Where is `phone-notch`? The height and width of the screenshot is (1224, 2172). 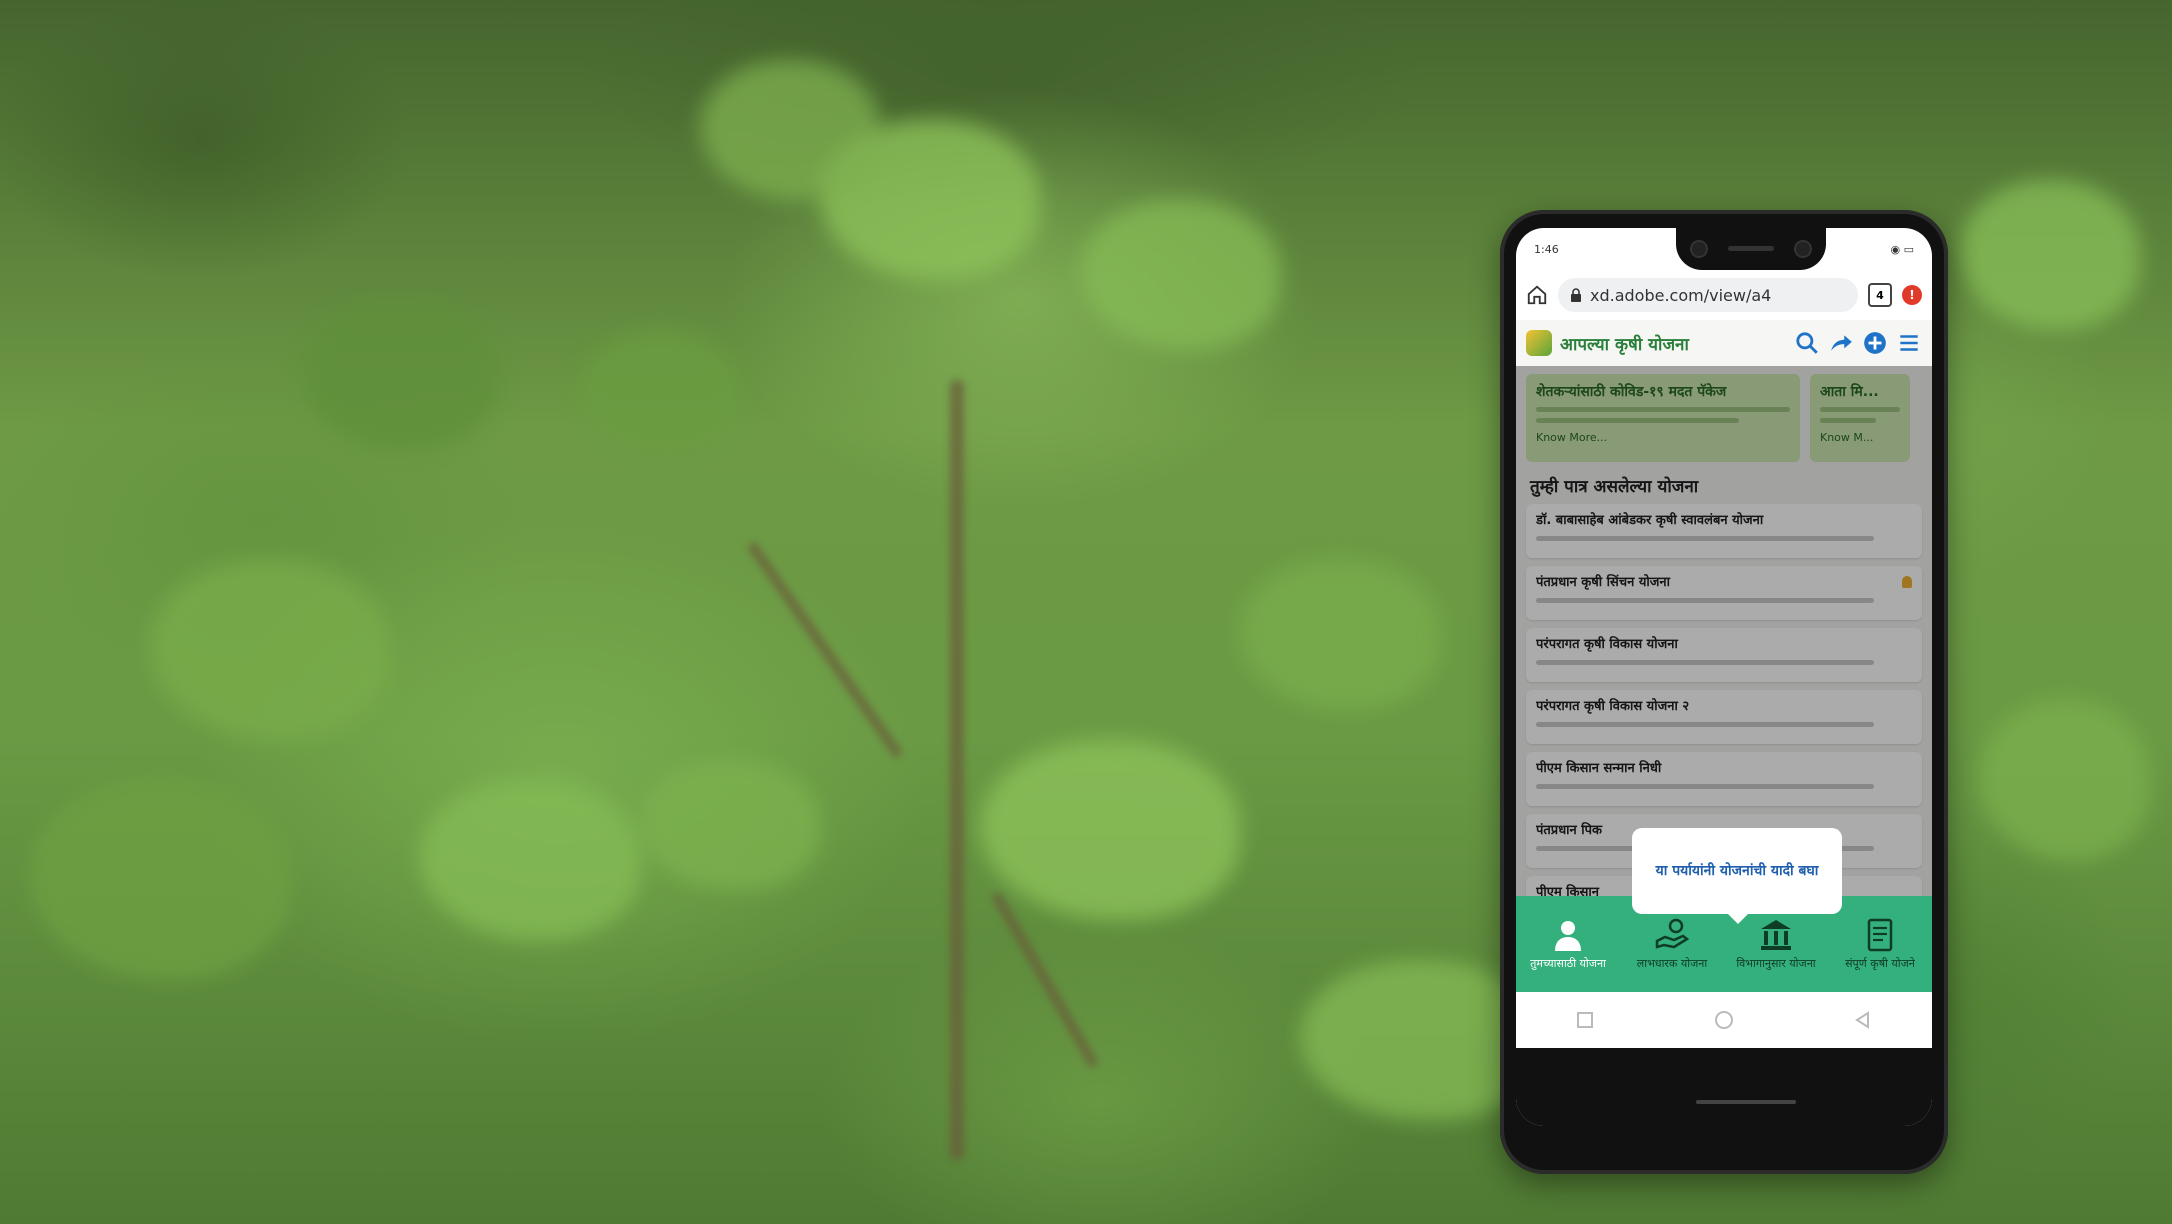 phone-notch is located at coordinates (1751, 249).